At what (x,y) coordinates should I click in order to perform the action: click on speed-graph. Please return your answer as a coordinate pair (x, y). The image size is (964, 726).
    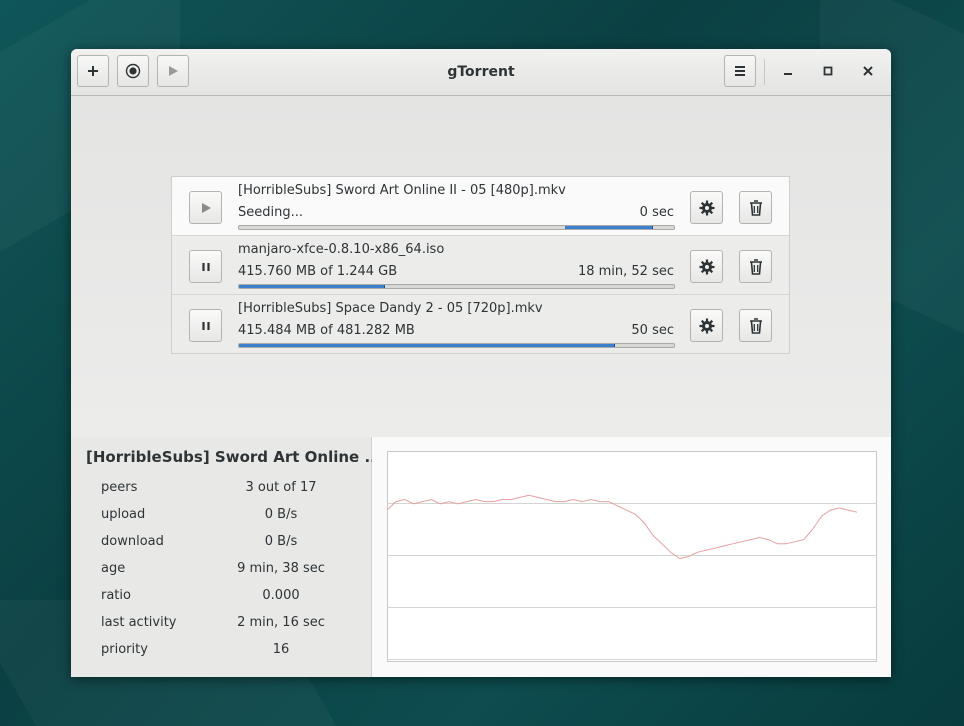
    Looking at the image, I should click on (632, 556).